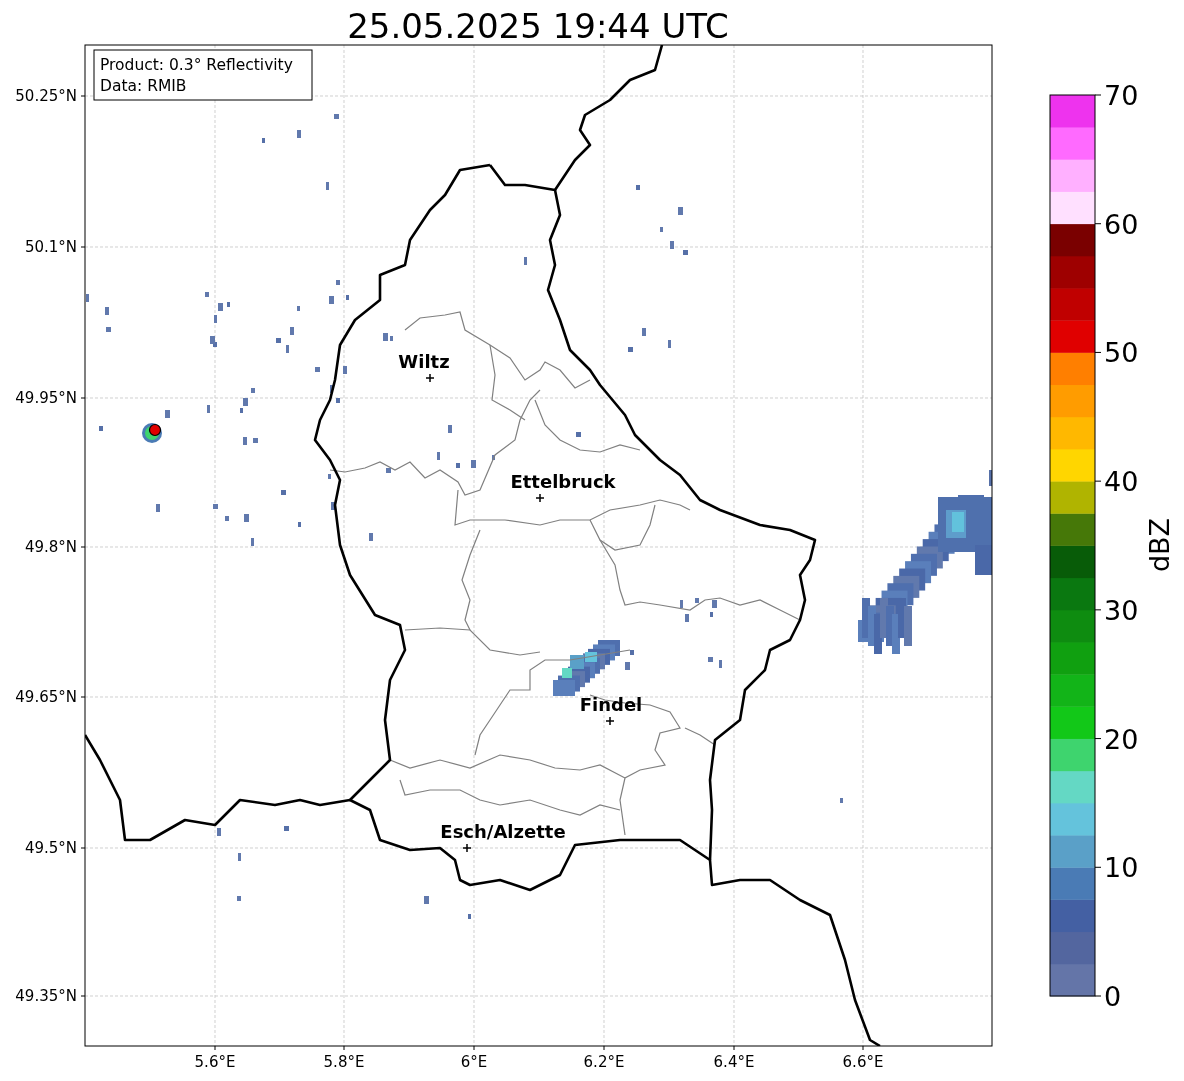 The width and height of the screenshot is (1184, 1081). Describe the element at coordinates (1121, 739) in the screenshot. I see `colorbar-tick-label: 20` at that location.